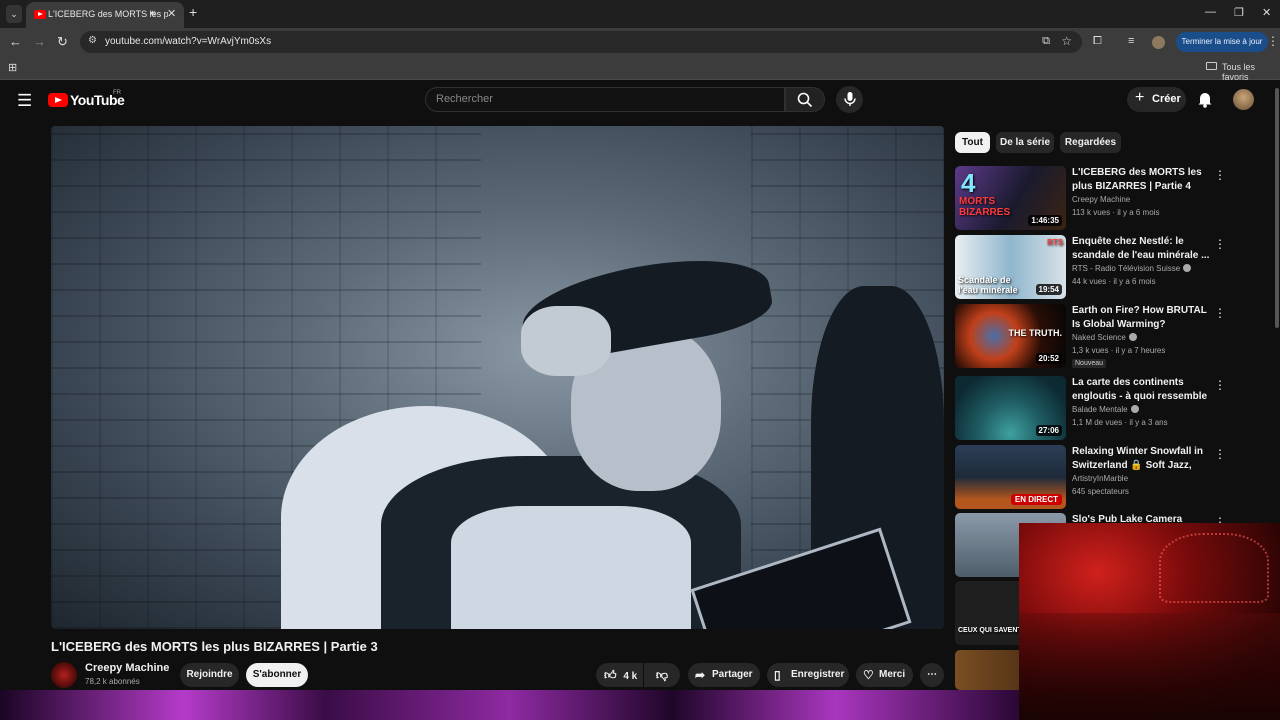  What do you see at coordinates (1214, 568) in the screenshot?
I see `fairy-lights` at bounding box center [1214, 568].